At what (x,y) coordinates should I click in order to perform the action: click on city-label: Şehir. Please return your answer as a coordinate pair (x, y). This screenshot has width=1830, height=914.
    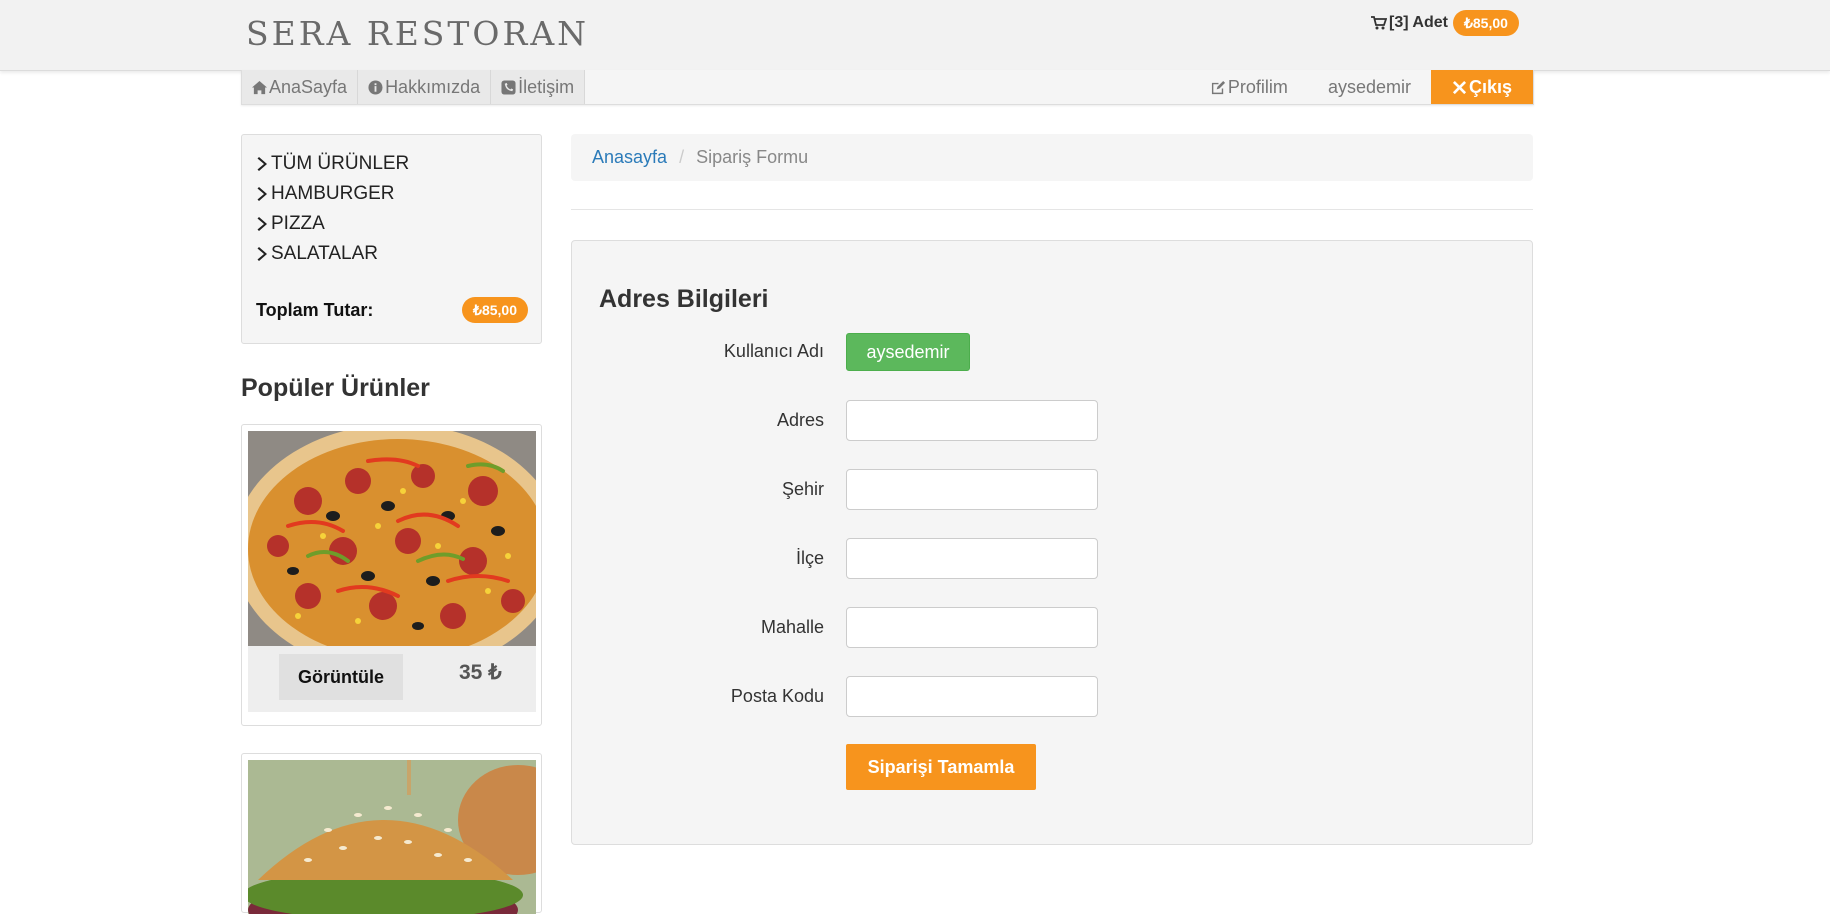
    Looking at the image, I should click on (802, 489).